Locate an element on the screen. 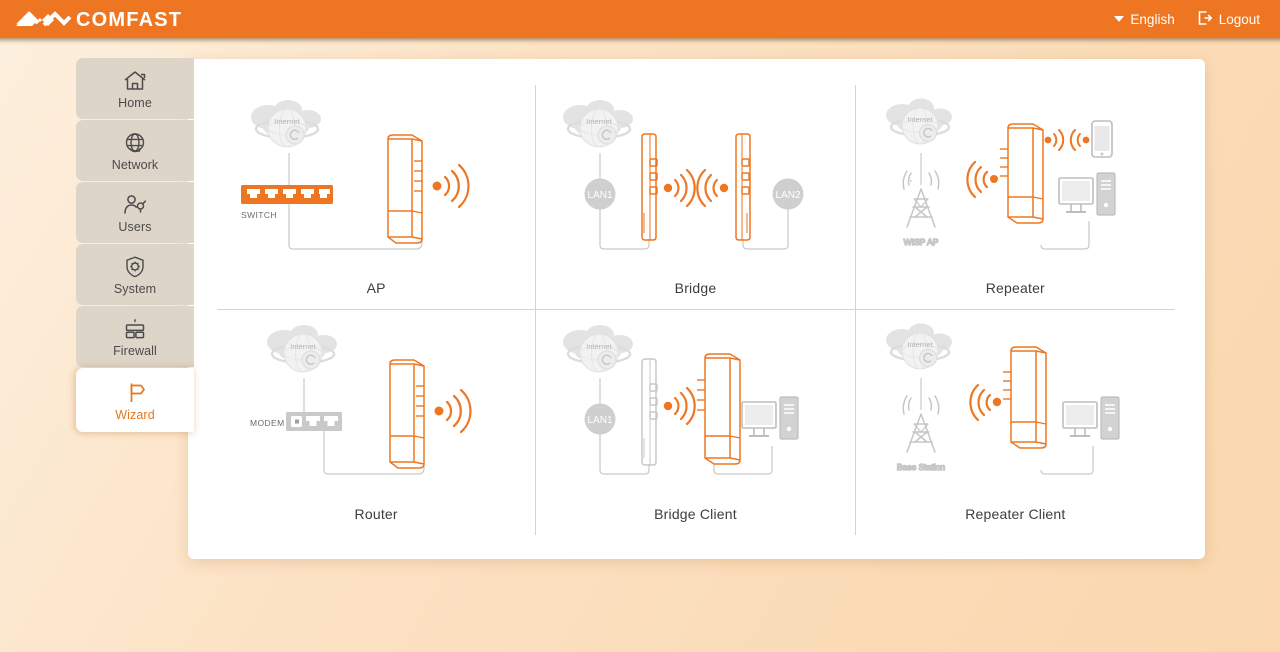 The height and width of the screenshot is (652, 1280). sidebar-item-label: Home is located at coordinates (135, 103).